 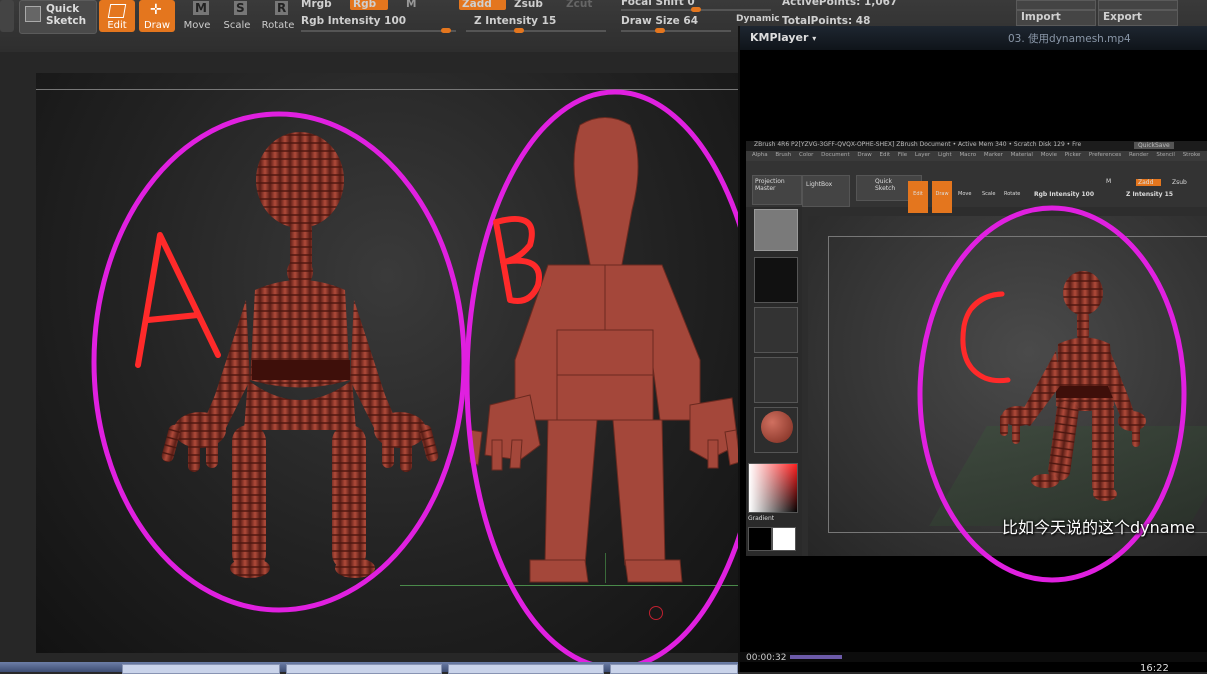 I want to click on playback-time: 00:00:32, so click(x=766, y=658).